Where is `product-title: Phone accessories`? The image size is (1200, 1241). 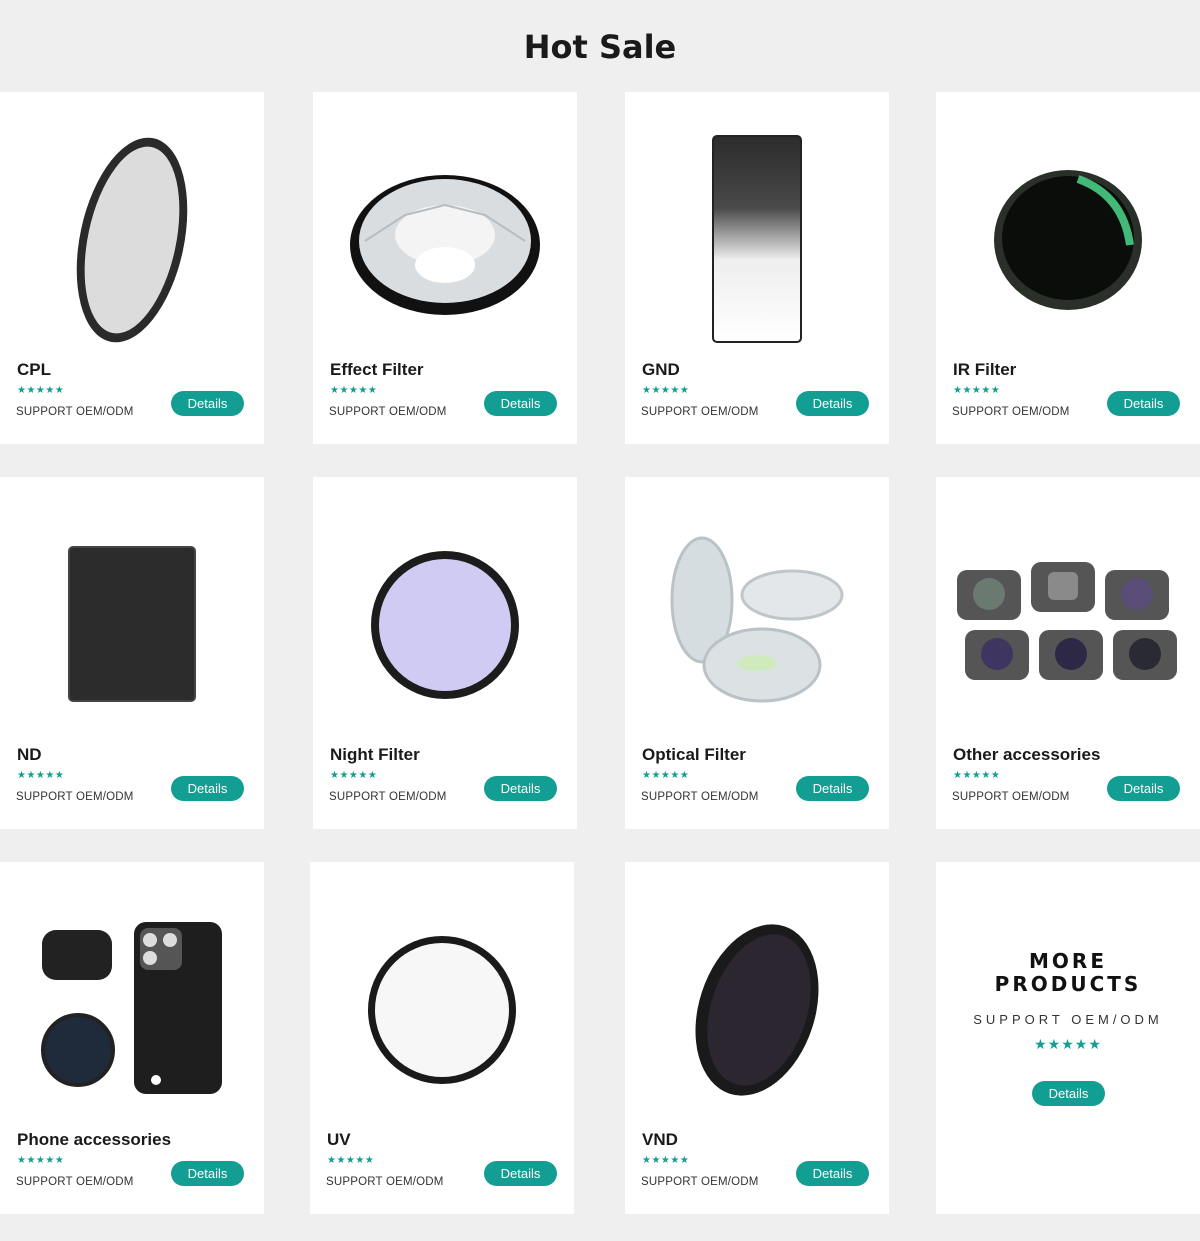 product-title: Phone accessories is located at coordinates (94, 1139).